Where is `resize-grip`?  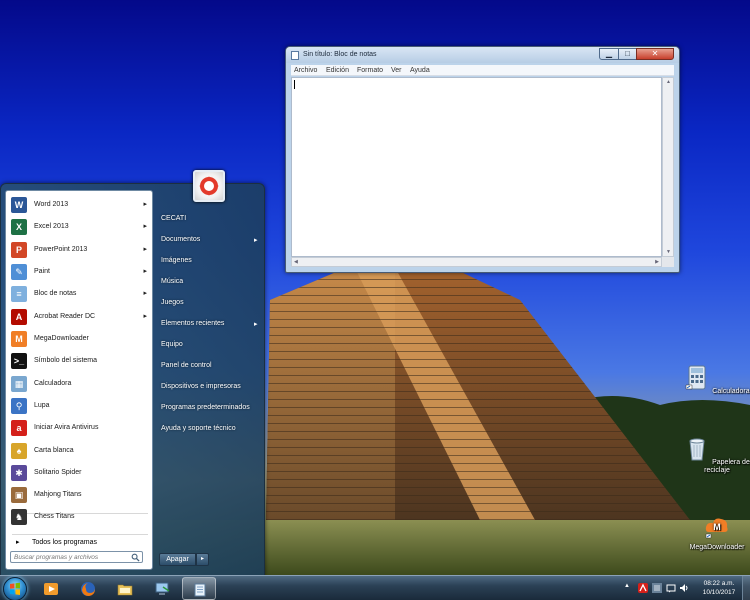
resize-grip is located at coordinates (668, 262).